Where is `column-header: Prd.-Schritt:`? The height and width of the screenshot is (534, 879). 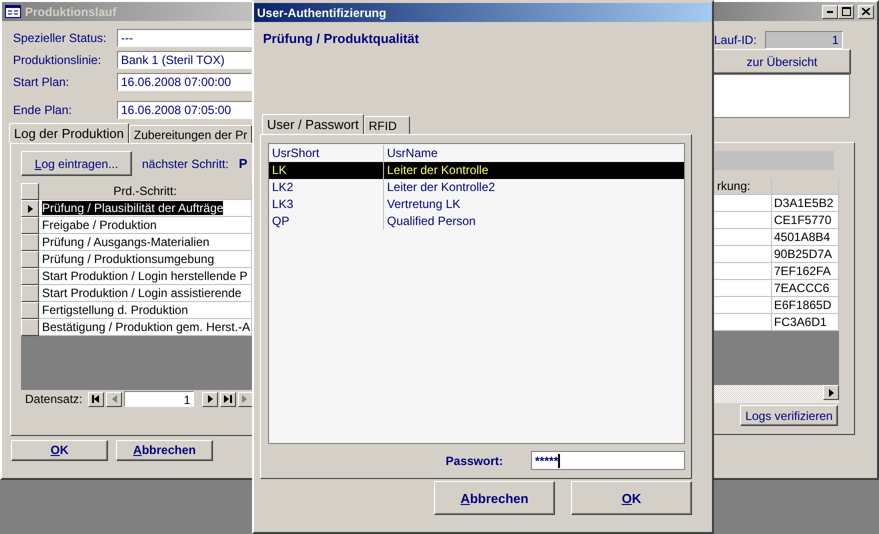 column-header: Prd.-Schritt: is located at coordinates (145, 191).